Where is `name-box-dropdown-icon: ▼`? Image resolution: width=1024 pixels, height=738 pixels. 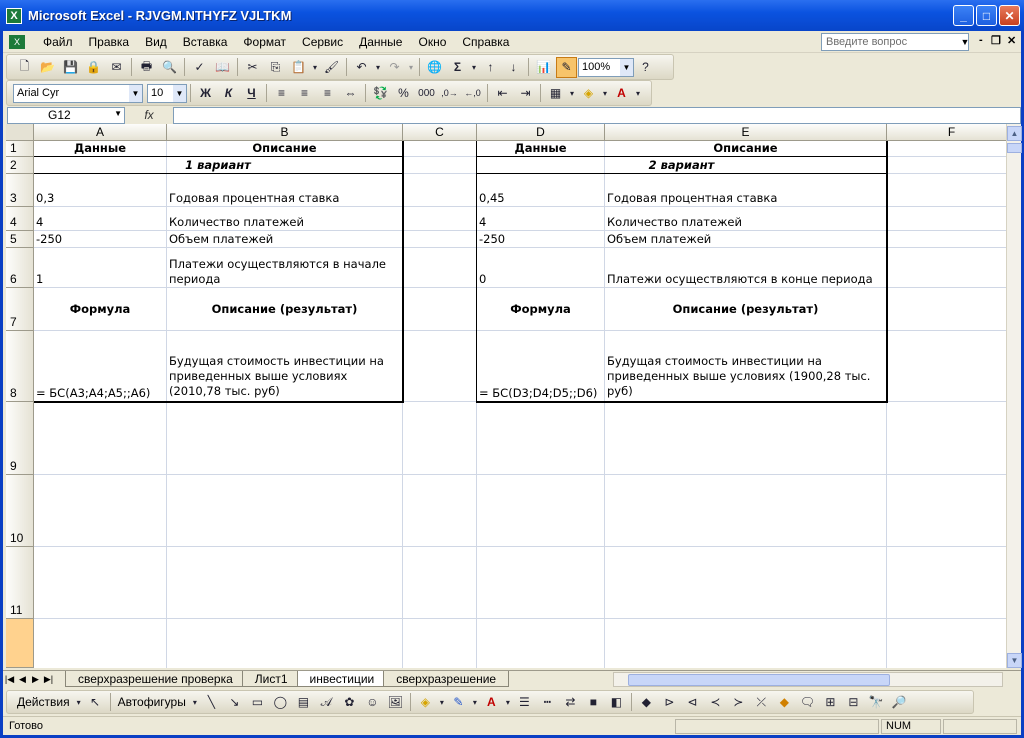
name-box-dropdown-icon: ▼ is located at coordinates (118, 113).